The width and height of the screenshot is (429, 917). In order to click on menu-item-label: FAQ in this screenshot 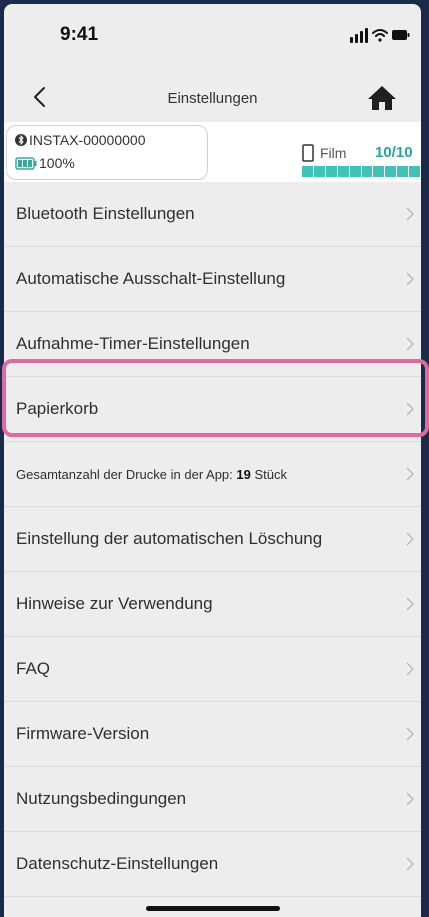, I will do `click(33, 668)`.